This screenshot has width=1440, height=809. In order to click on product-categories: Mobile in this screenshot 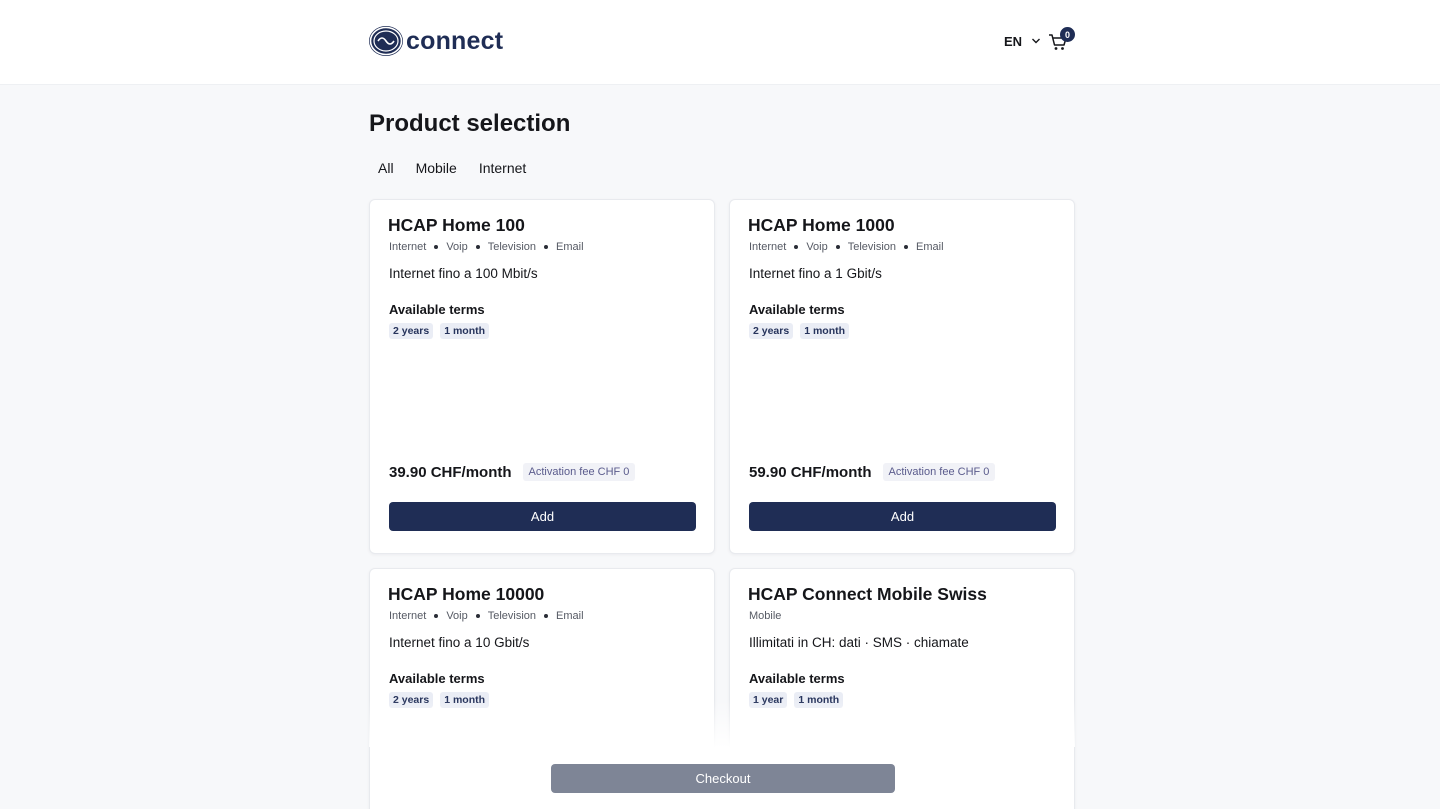, I will do `click(765, 616)`.